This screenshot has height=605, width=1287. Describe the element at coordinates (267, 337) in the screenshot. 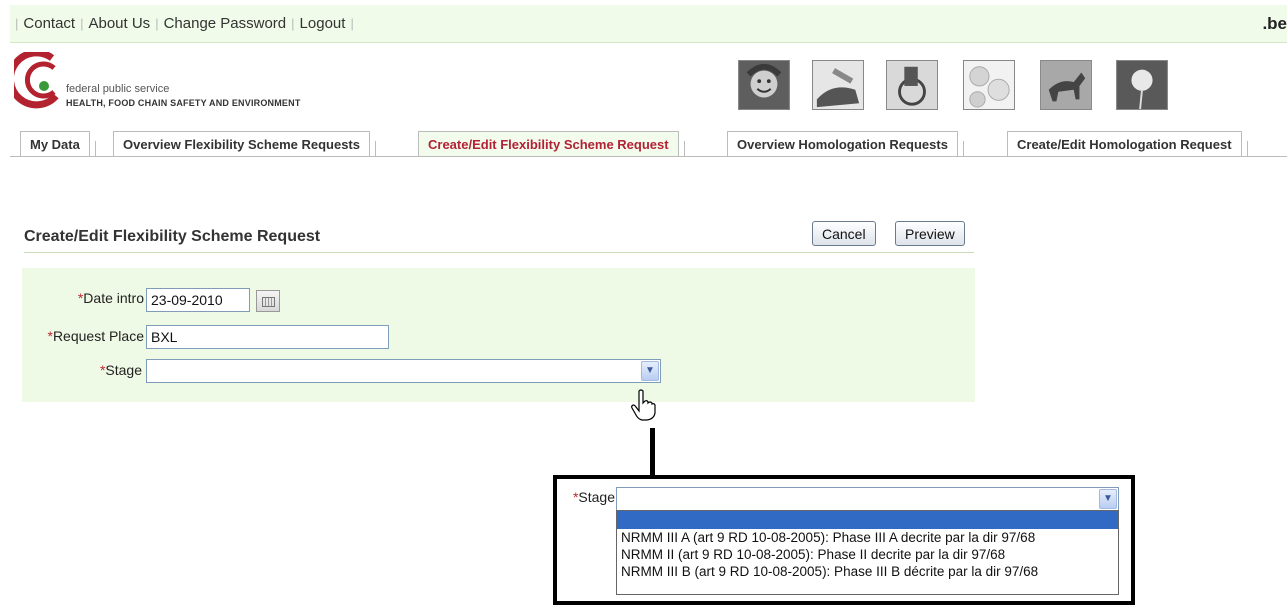

I see `request-place-input: BXL` at that location.